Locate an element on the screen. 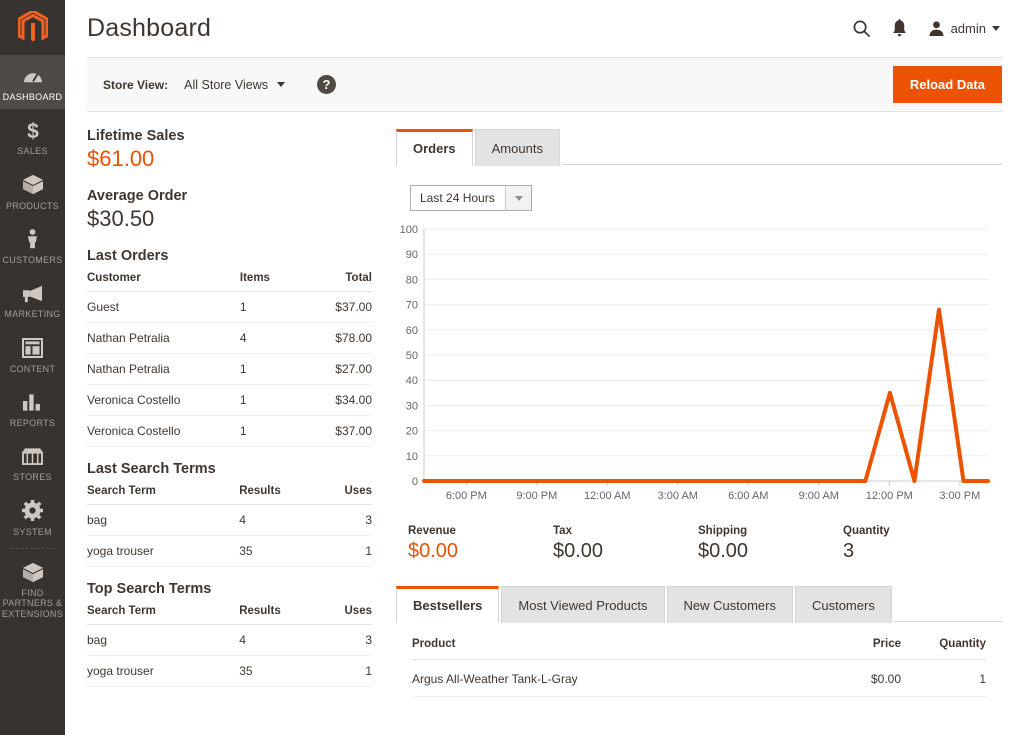 The height and width of the screenshot is (735, 1024). col-customer: Customer is located at coordinates (163, 282).